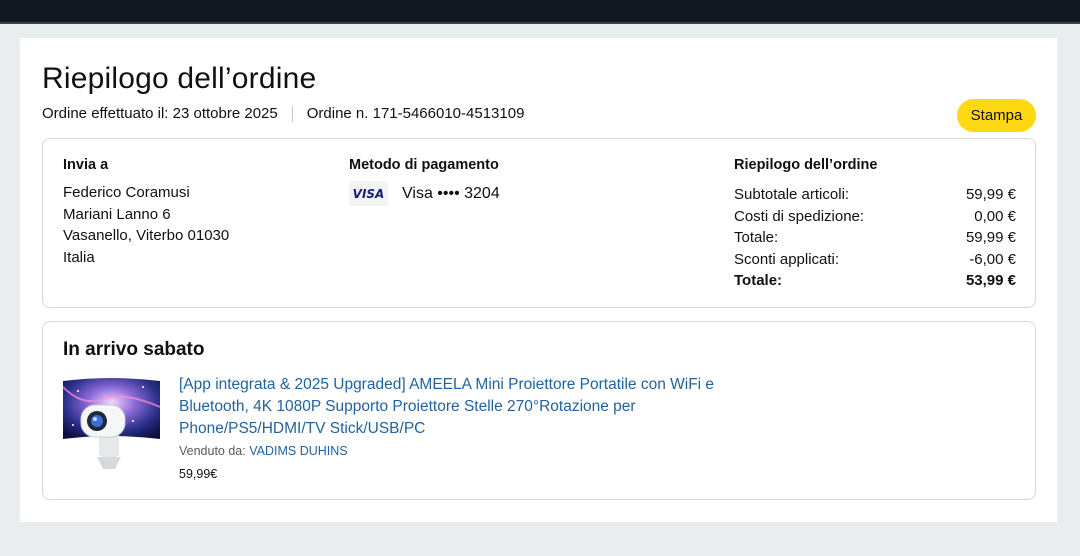 The image size is (1080, 556). What do you see at coordinates (415, 113) in the screenshot?
I see `order-number: Ordine n. 171-5466010-4513109` at bounding box center [415, 113].